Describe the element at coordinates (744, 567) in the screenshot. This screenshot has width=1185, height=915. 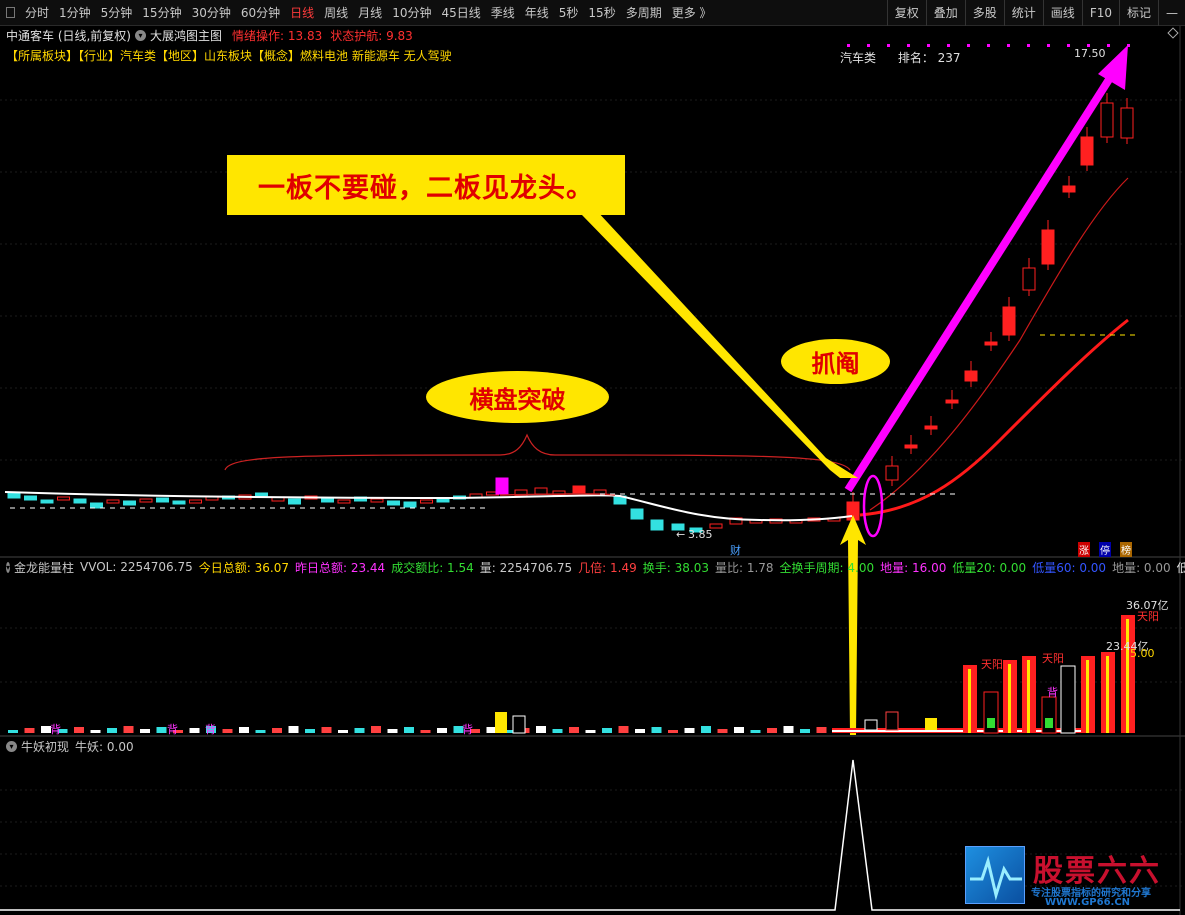
I see `vol-item: 量比: 1.78` at that location.